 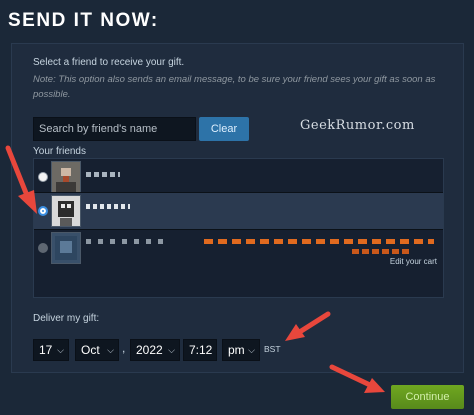 I want to click on friend-row-disabled: Edit your cart, so click(x=238, y=250).